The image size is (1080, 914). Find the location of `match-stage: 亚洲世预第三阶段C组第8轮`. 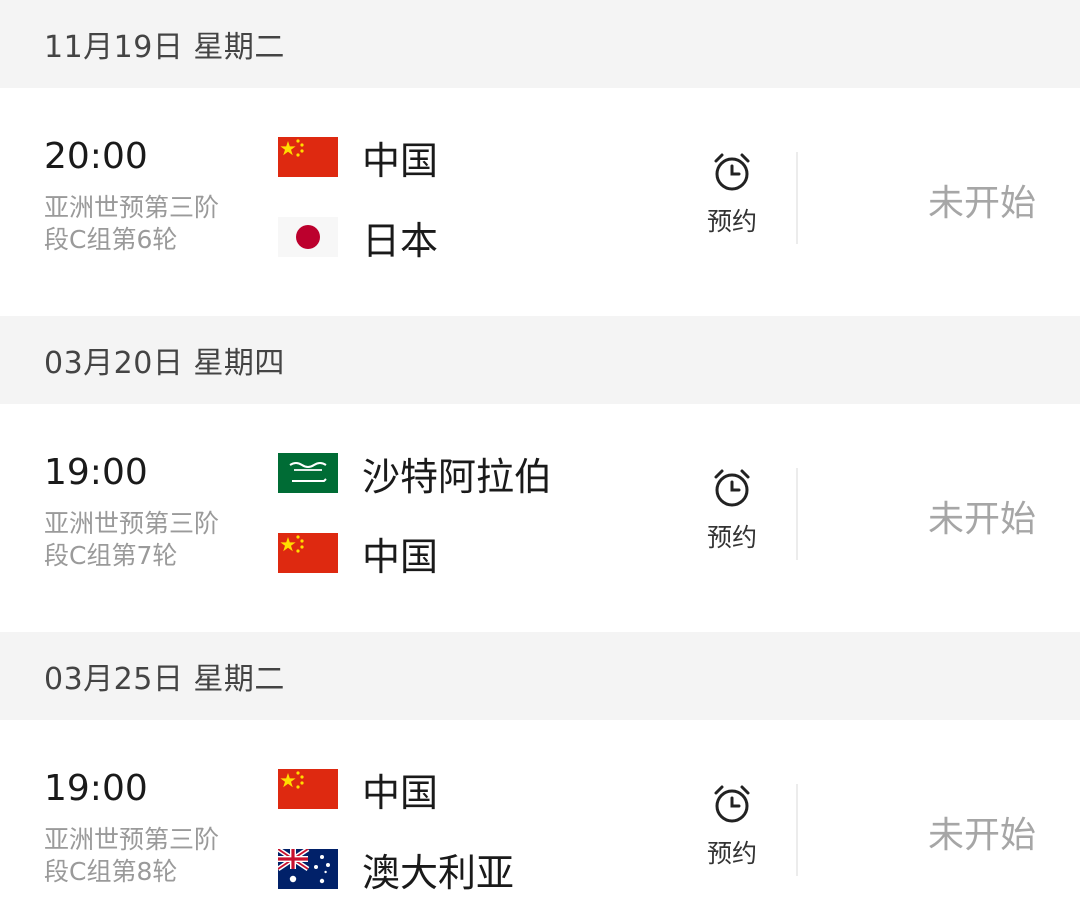

match-stage: 亚洲世预第三阶段C组第8轮 is located at coordinates (132, 855).